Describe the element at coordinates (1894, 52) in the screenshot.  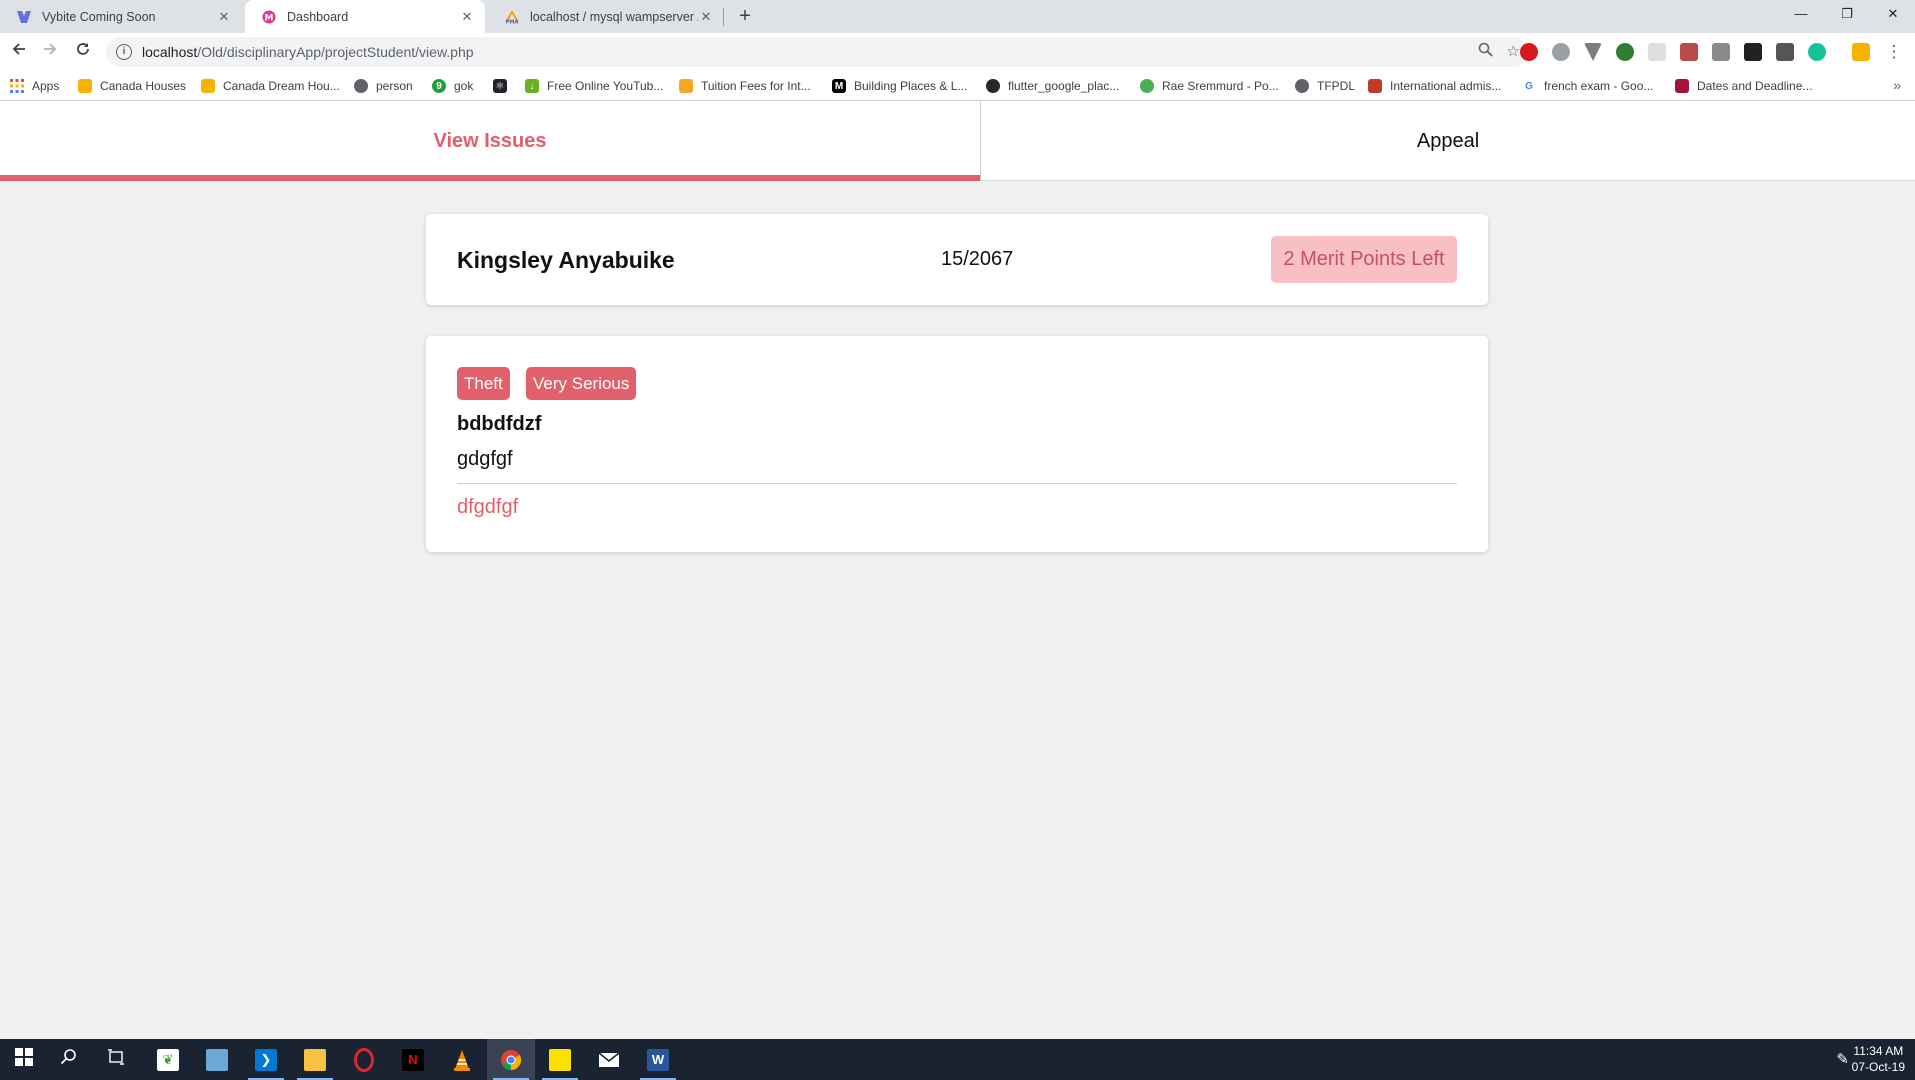
I see `chrome-menu-icon: ⋮` at that location.